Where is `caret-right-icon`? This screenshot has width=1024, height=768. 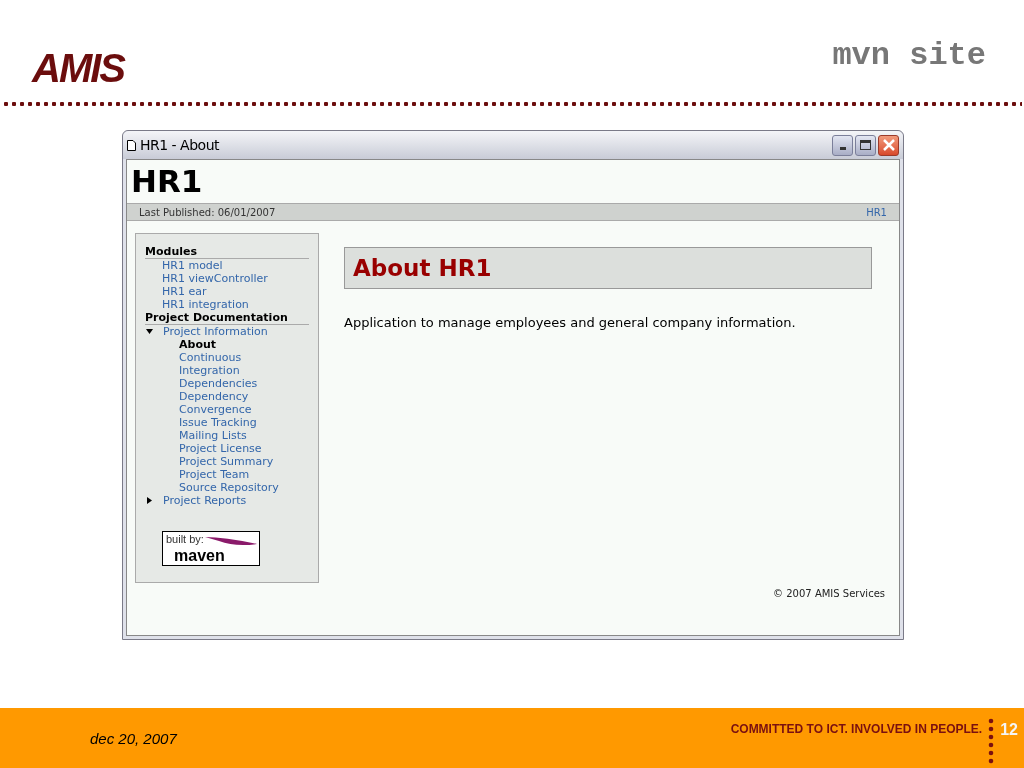
caret-right-icon is located at coordinates (149, 500).